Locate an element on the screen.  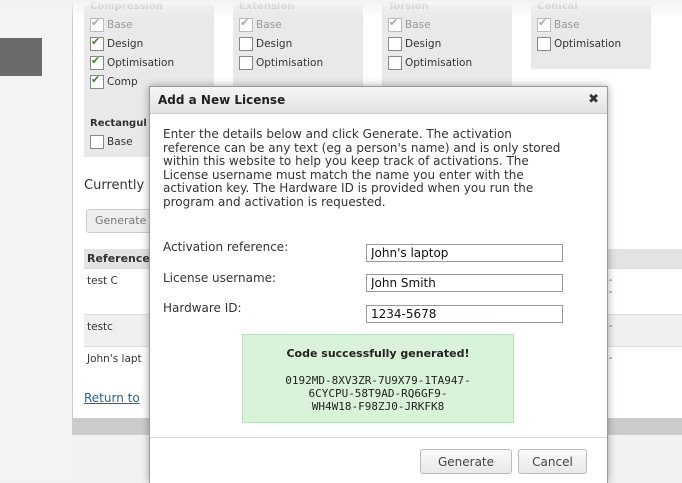
activation-reference-input is located at coordinates (464, 253).